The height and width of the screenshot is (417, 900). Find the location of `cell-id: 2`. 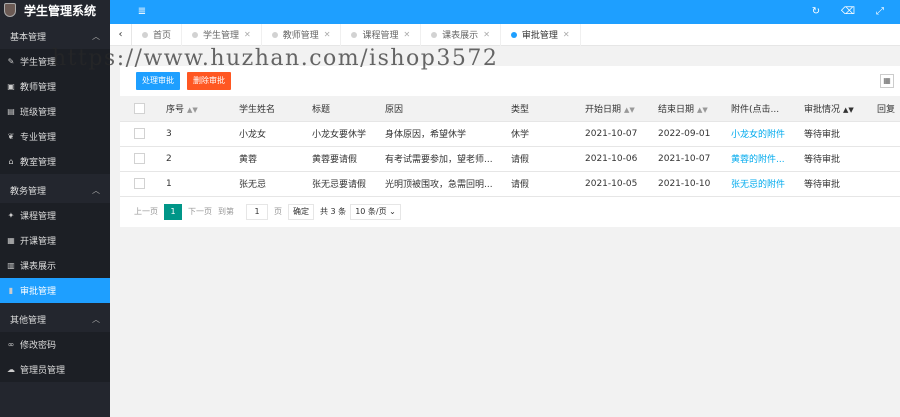

cell-id: 2 is located at coordinates (196, 159).